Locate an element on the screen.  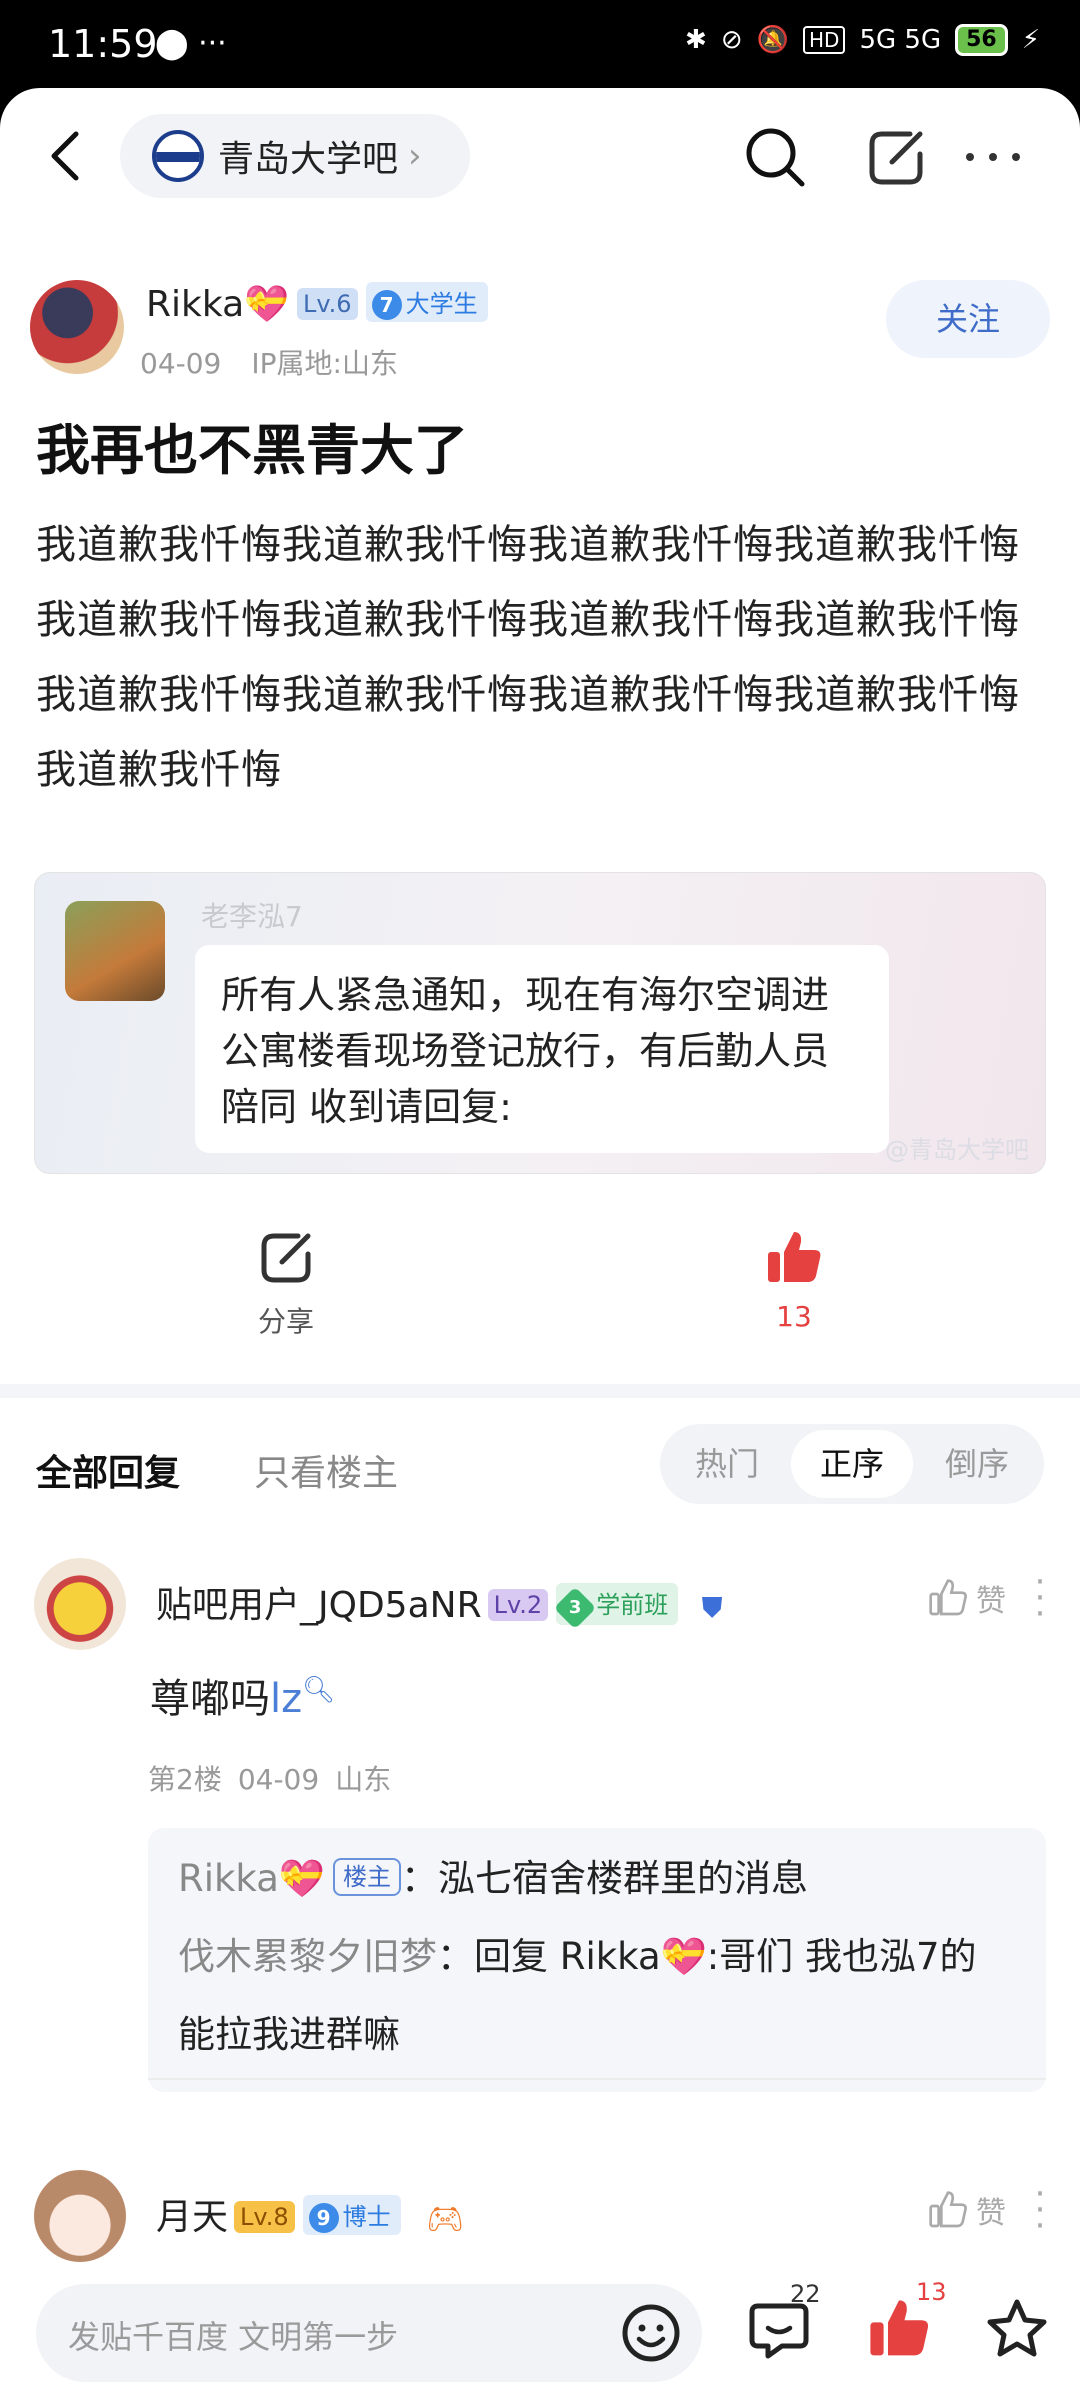
search-icon: 🔍︎ is located at coordinates (318, 1690).